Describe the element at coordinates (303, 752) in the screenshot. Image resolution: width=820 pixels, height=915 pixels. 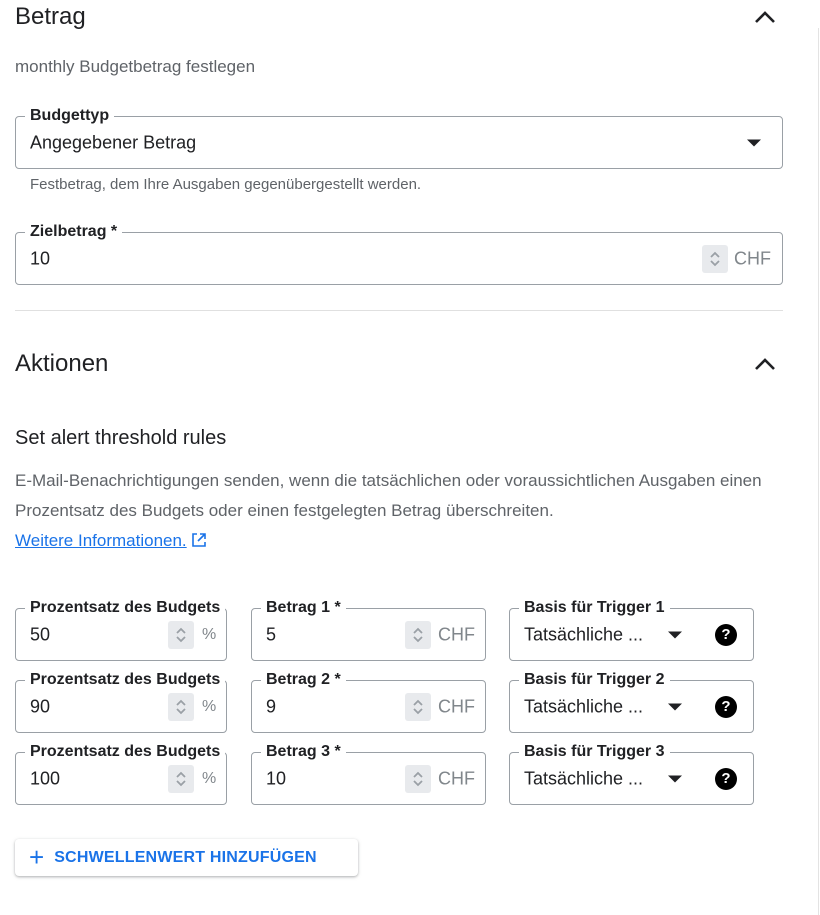
I see `amount-label: Betrag 3 *` at that location.